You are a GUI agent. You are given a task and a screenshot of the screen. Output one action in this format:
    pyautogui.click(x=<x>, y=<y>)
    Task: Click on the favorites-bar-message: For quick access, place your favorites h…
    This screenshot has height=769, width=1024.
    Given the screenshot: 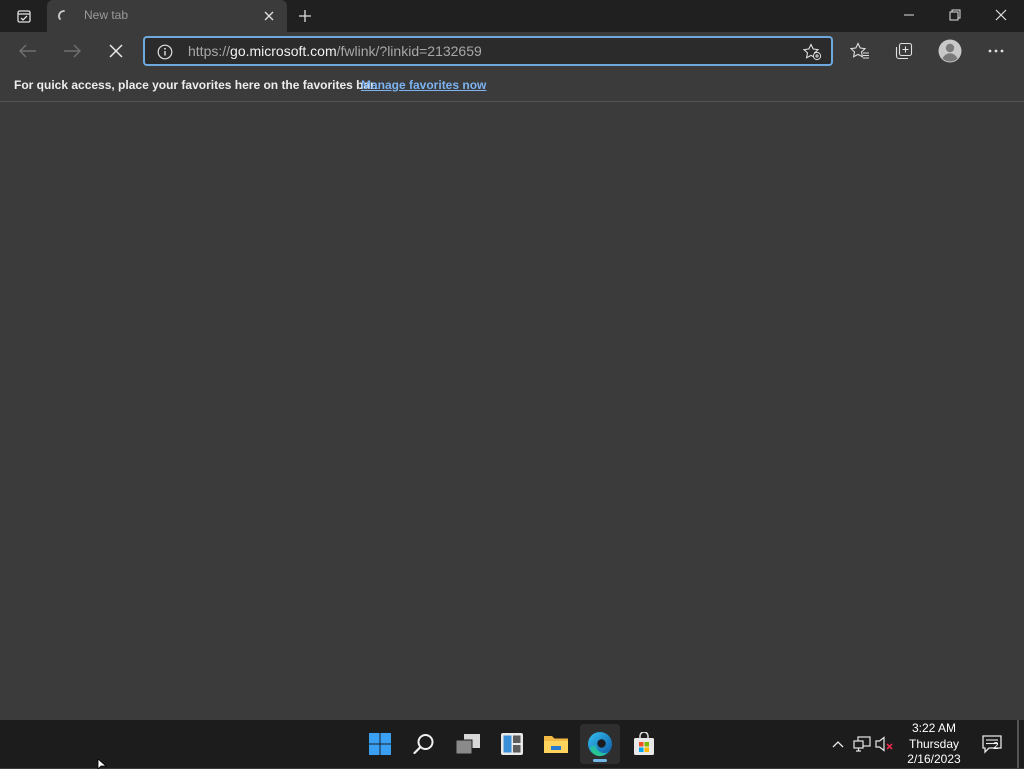 What is the action you would take?
    pyautogui.click(x=196, y=85)
    